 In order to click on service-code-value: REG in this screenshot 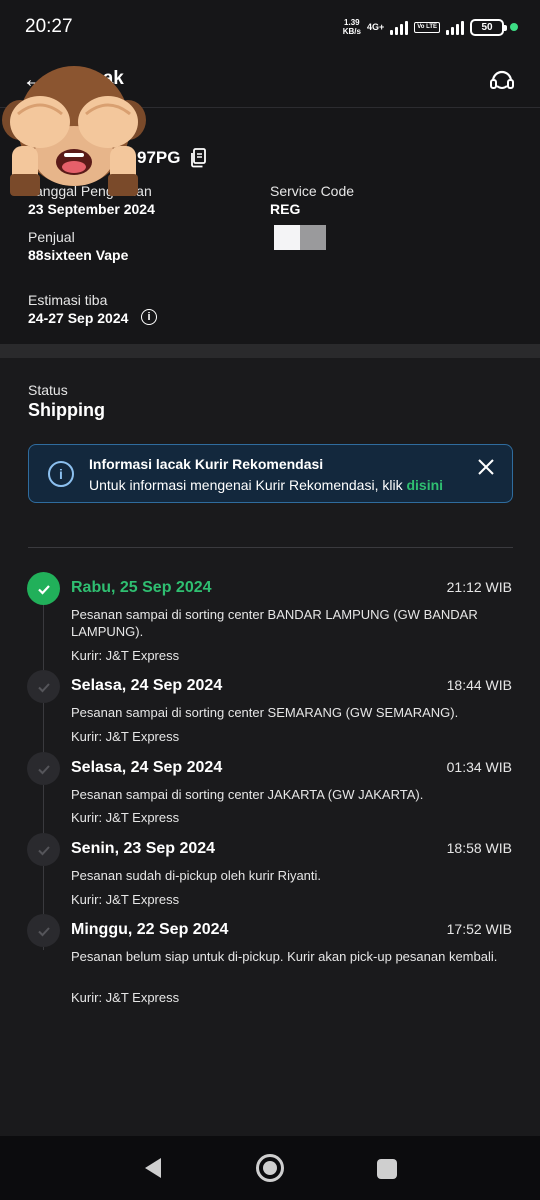, I will do `click(285, 209)`.